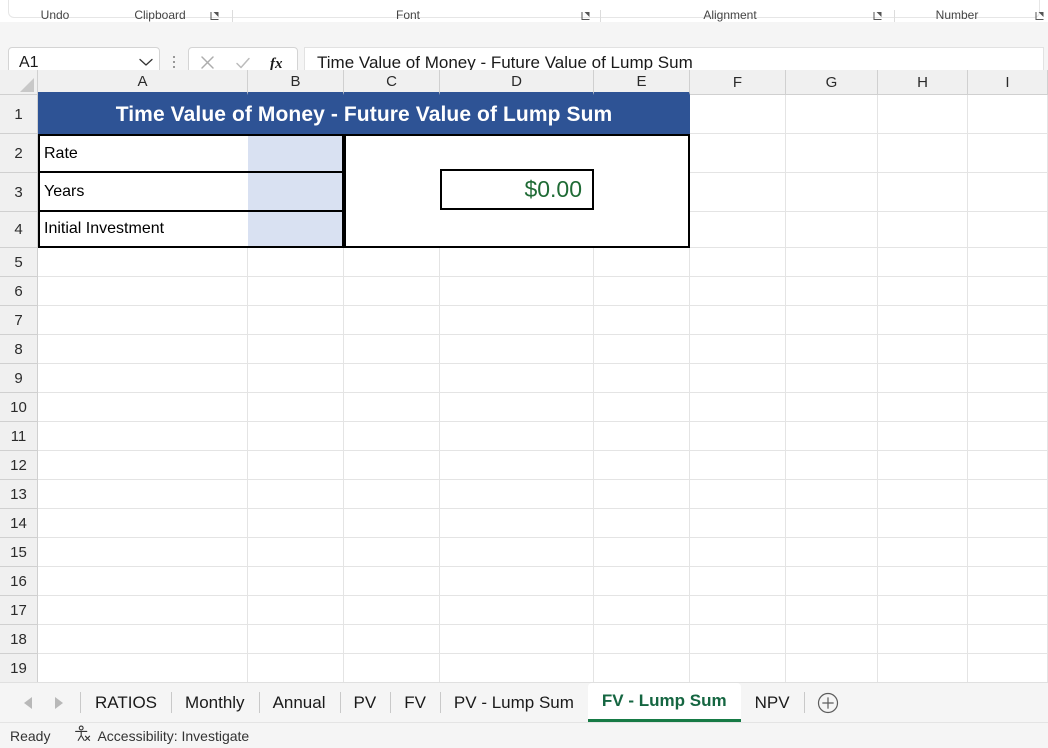 The height and width of the screenshot is (748, 1048). I want to click on cell-a3-years-label: Years, so click(143, 192).